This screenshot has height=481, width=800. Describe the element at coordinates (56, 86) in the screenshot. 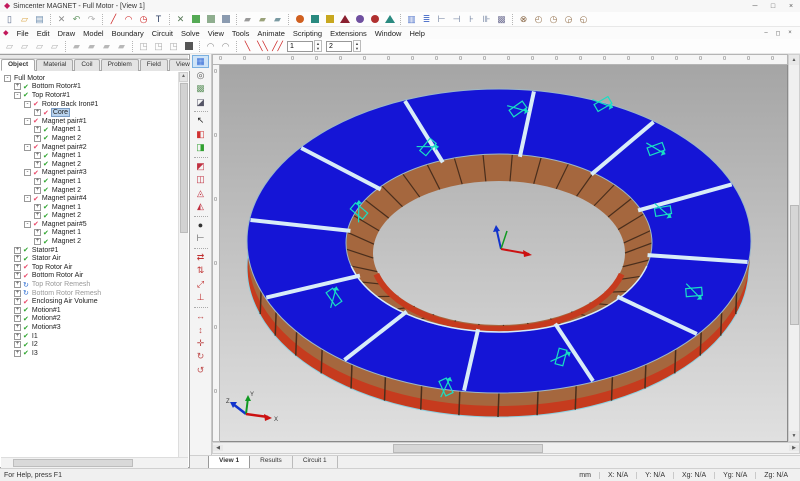

I see `tree-item-label: Bottom Rotor#1` at that location.